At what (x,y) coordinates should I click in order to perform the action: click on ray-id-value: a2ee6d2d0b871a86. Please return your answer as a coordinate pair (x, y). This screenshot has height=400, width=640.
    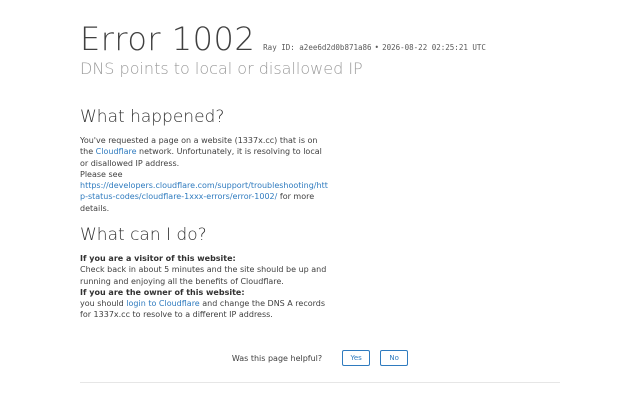
    Looking at the image, I should click on (335, 47).